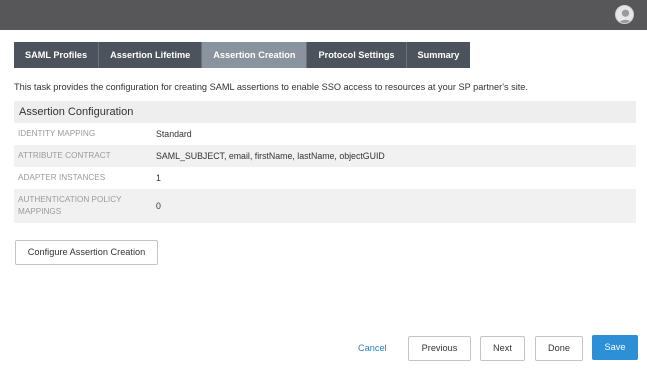 This screenshot has height=372, width=647. Describe the element at coordinates (158, 178) in the screenshot. I see `row-value: 1` at that location.